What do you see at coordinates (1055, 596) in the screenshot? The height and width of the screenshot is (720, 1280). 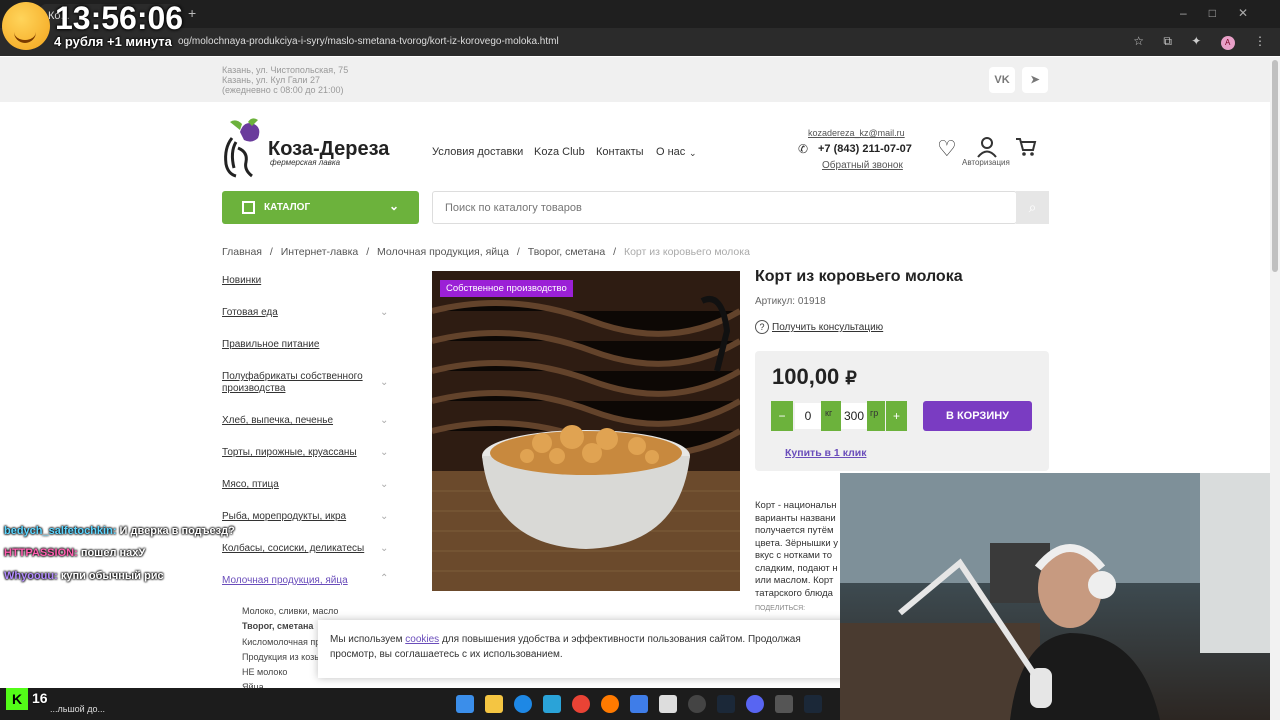 I see `webcam-overlay` at bounding box center [1055, 596].